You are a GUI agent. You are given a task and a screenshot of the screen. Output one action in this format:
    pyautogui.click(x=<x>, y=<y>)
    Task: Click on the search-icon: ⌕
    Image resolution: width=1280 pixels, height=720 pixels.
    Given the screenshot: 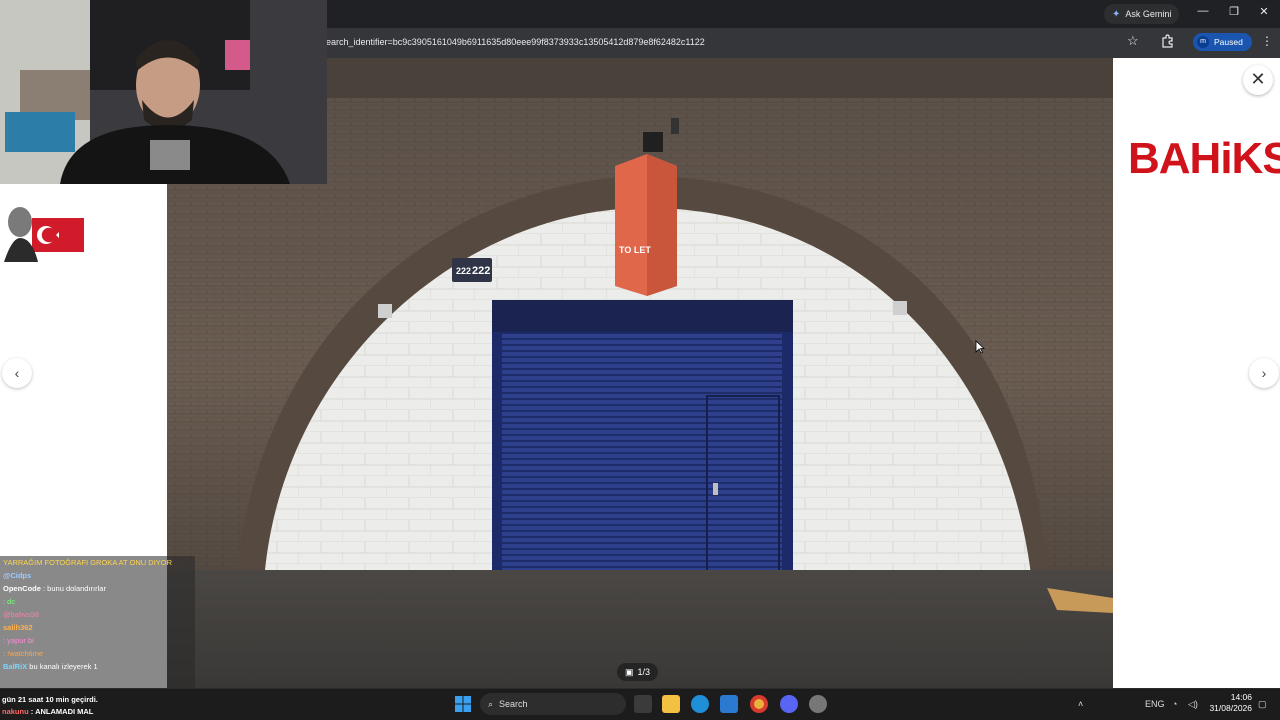 What is the action you would take?
    pyautogui.click(x=491, y=703)
    